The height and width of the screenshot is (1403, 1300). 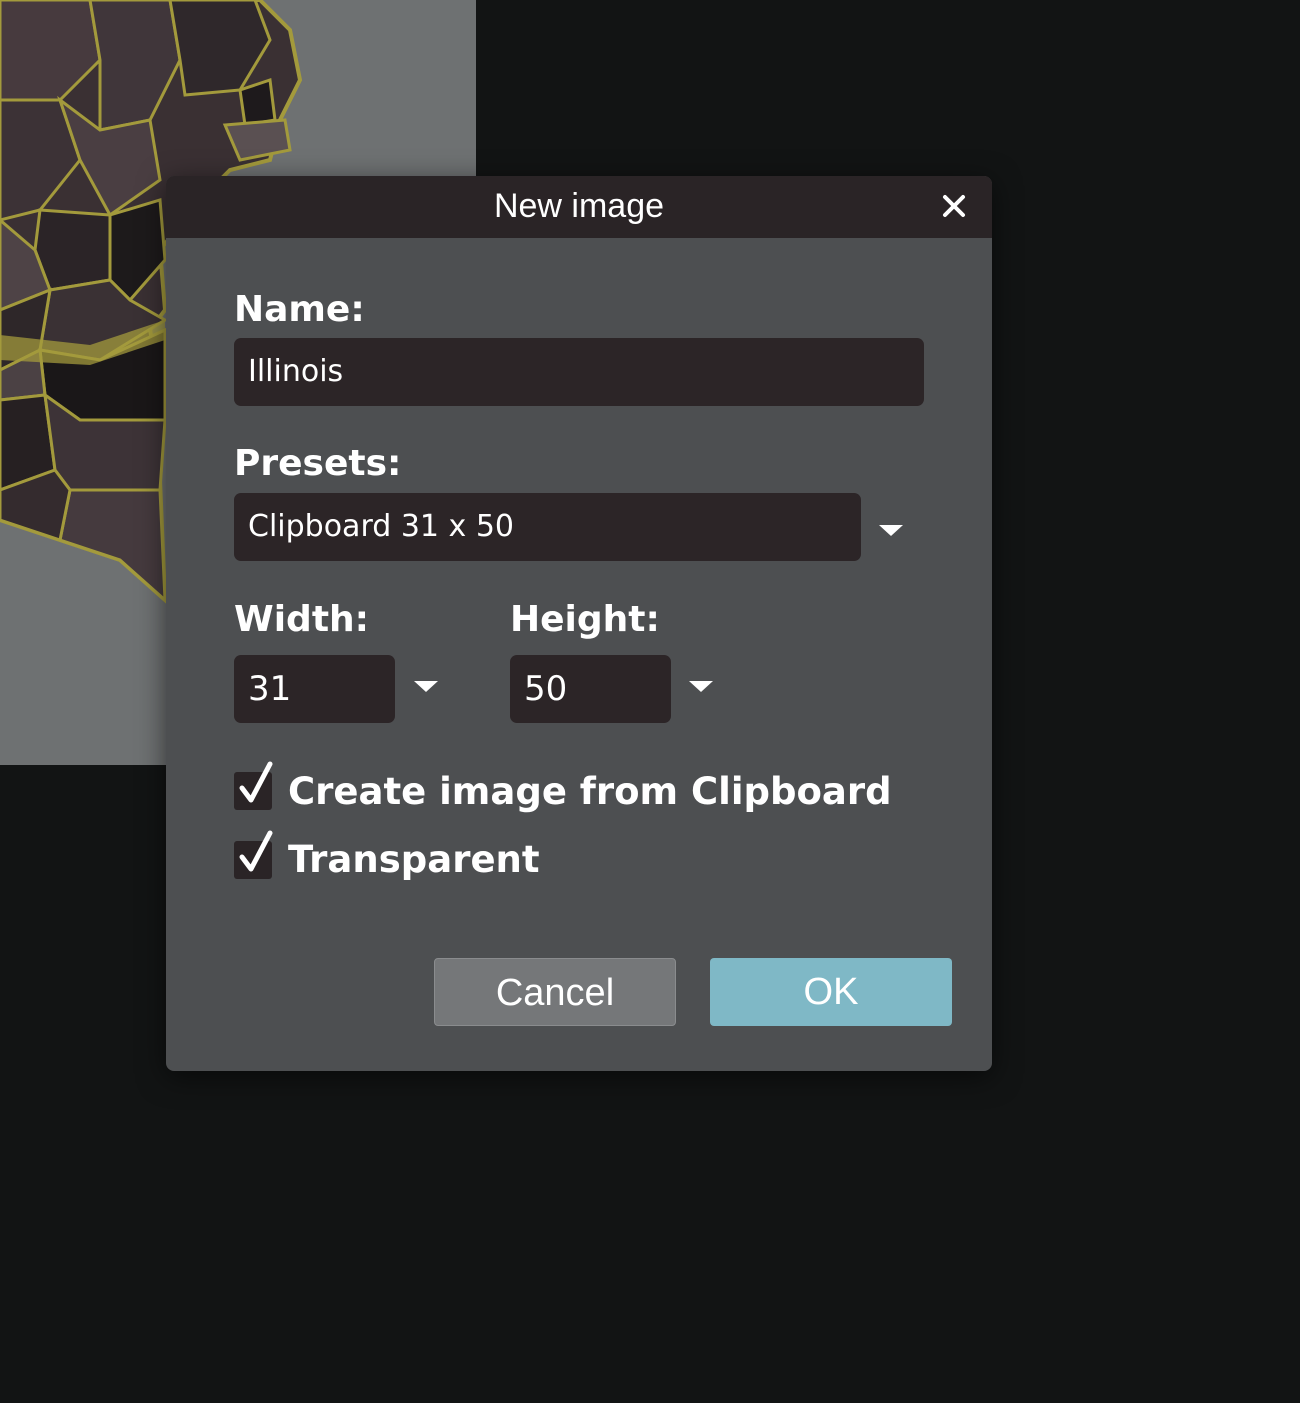 I want to click on width-dropdown-icon, so click(x=426, y=686).